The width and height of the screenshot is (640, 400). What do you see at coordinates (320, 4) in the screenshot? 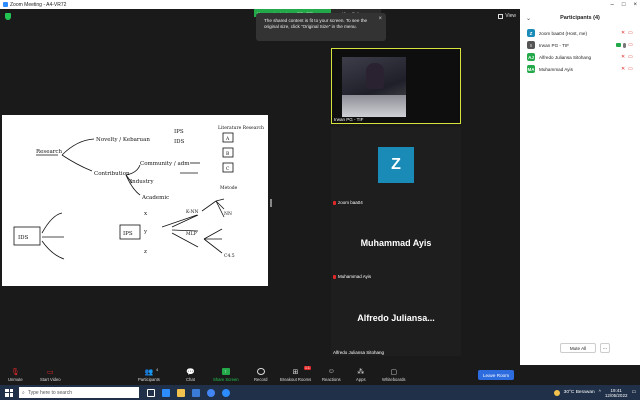
I see `window-titlebar: Zoom Meeting - A4-VR72 – □ ×` at bounding box center [320, 4].